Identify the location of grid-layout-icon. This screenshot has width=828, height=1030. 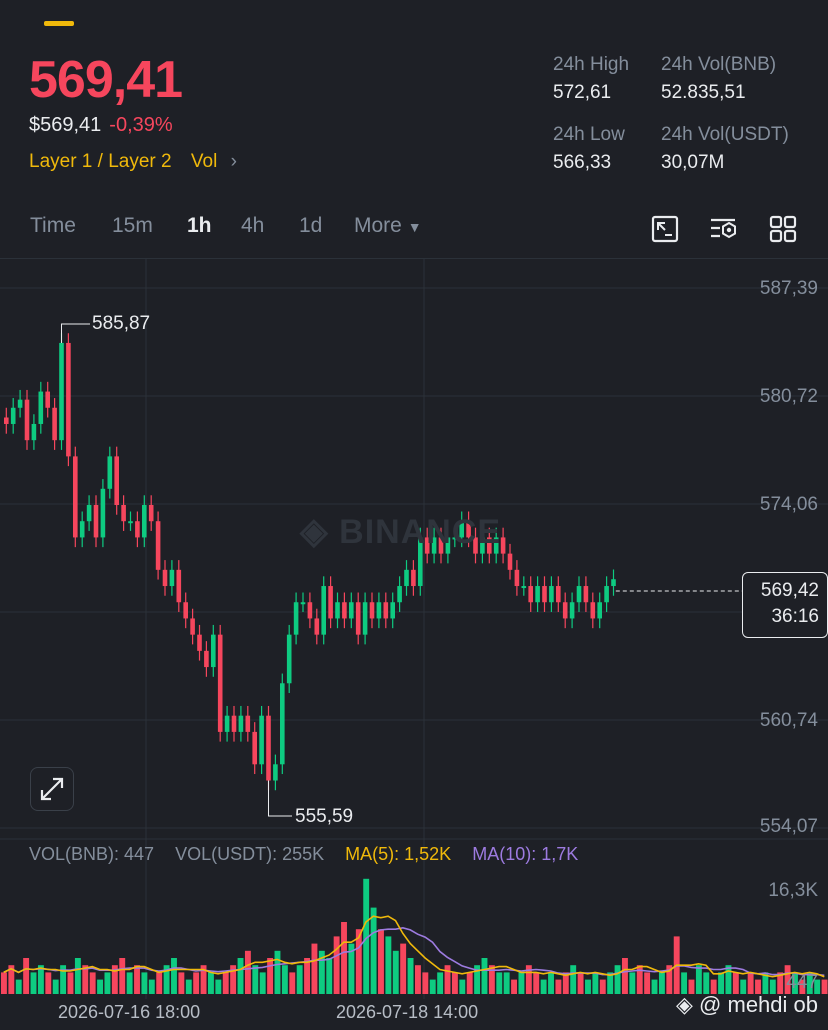
(783, 229).